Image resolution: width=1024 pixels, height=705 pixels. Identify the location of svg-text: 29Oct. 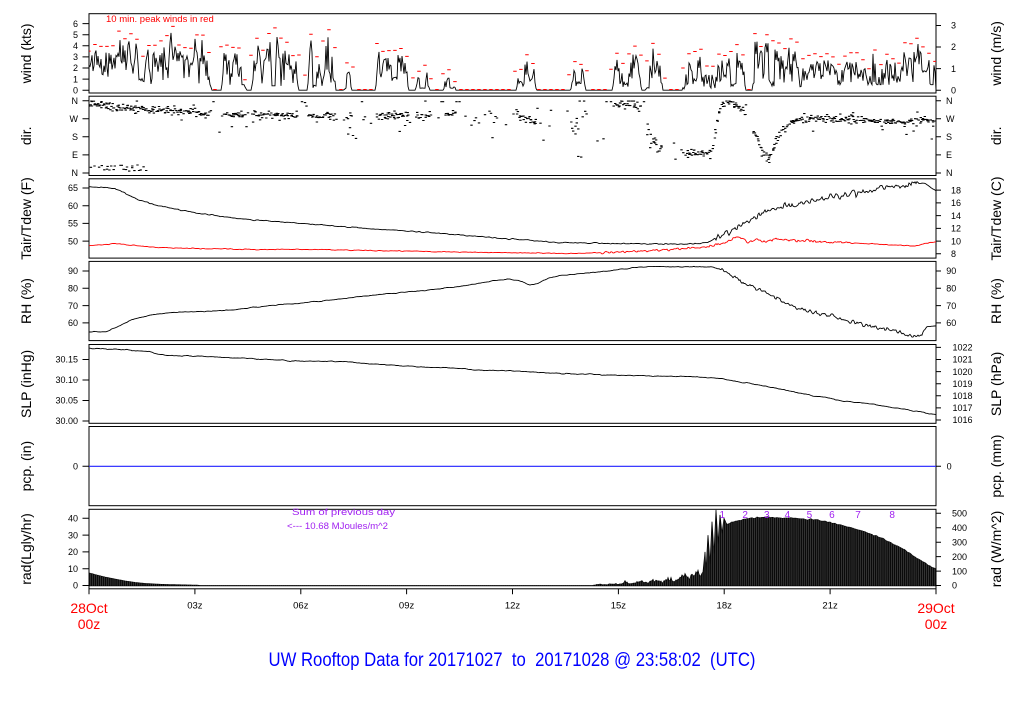
(935, 608).